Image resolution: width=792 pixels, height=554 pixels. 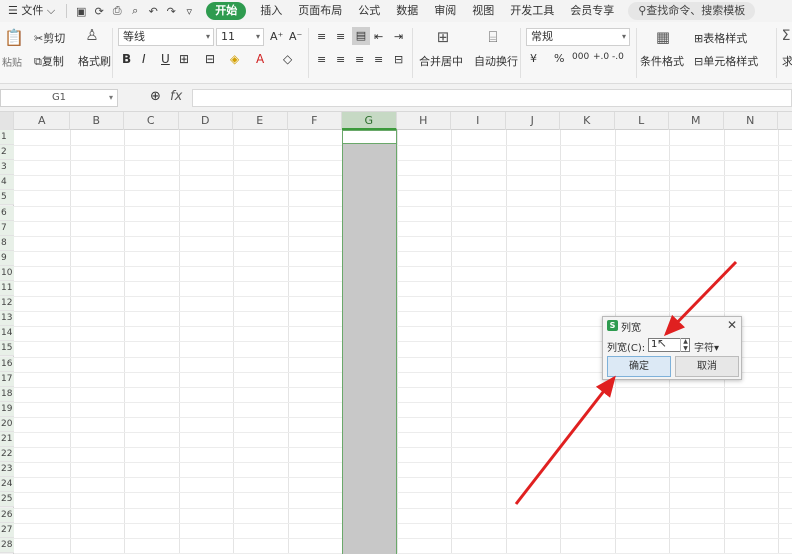 I want to click on undo-icon: ↶, so click(x=153, y=11).